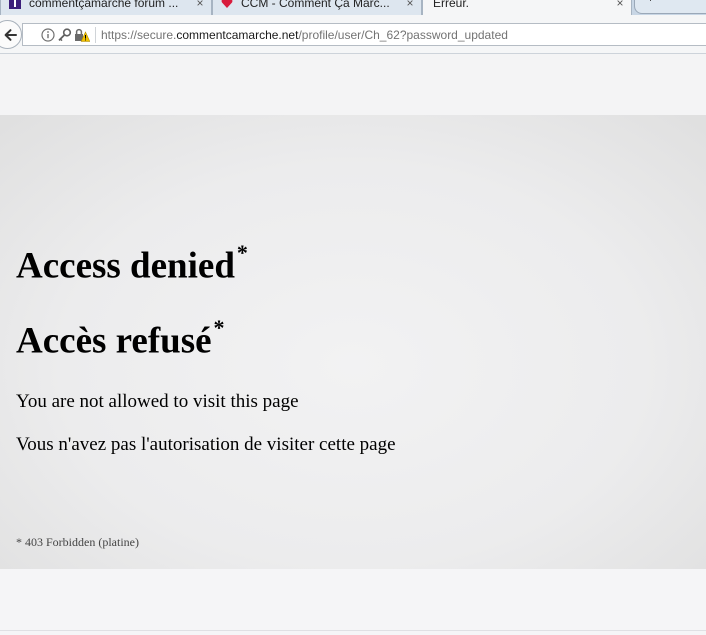 Image resolution: width=706 pixels, height=635 pixels. I want to click on url-path: /profile/user/Ch_62?password_updated, so click(403, 34).